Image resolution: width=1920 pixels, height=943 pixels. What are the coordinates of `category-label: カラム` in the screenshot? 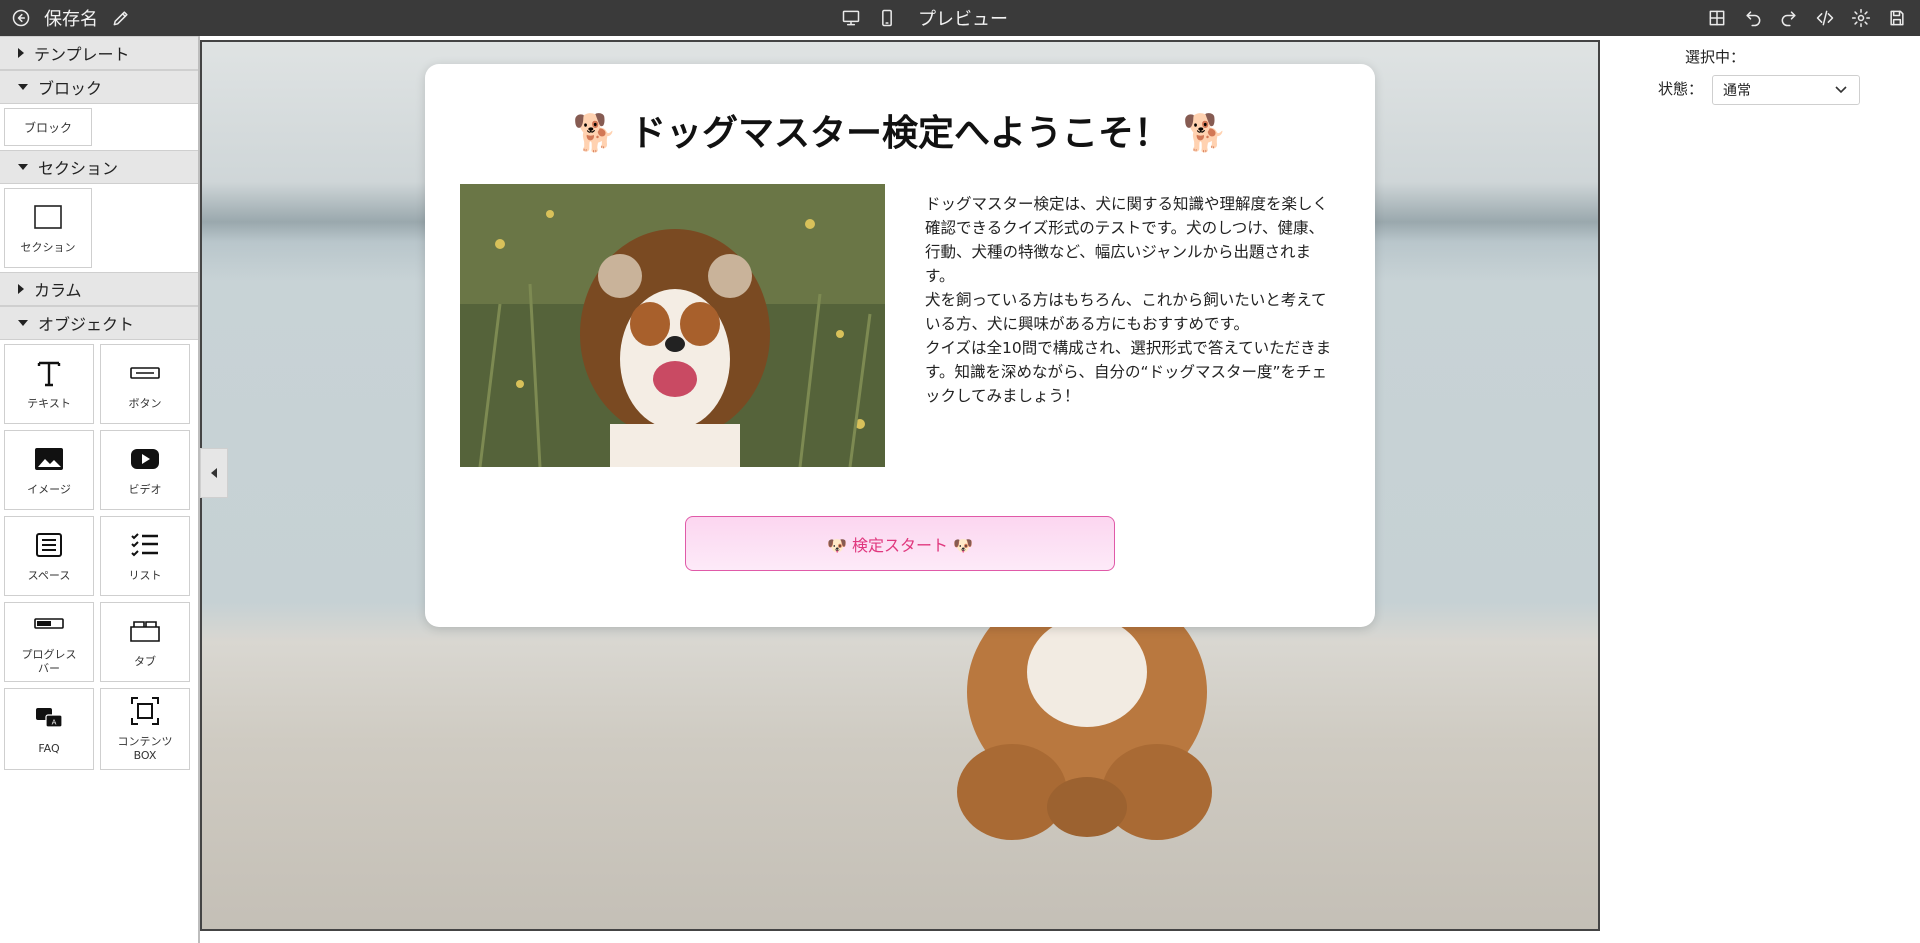 It's located at (58, 290).